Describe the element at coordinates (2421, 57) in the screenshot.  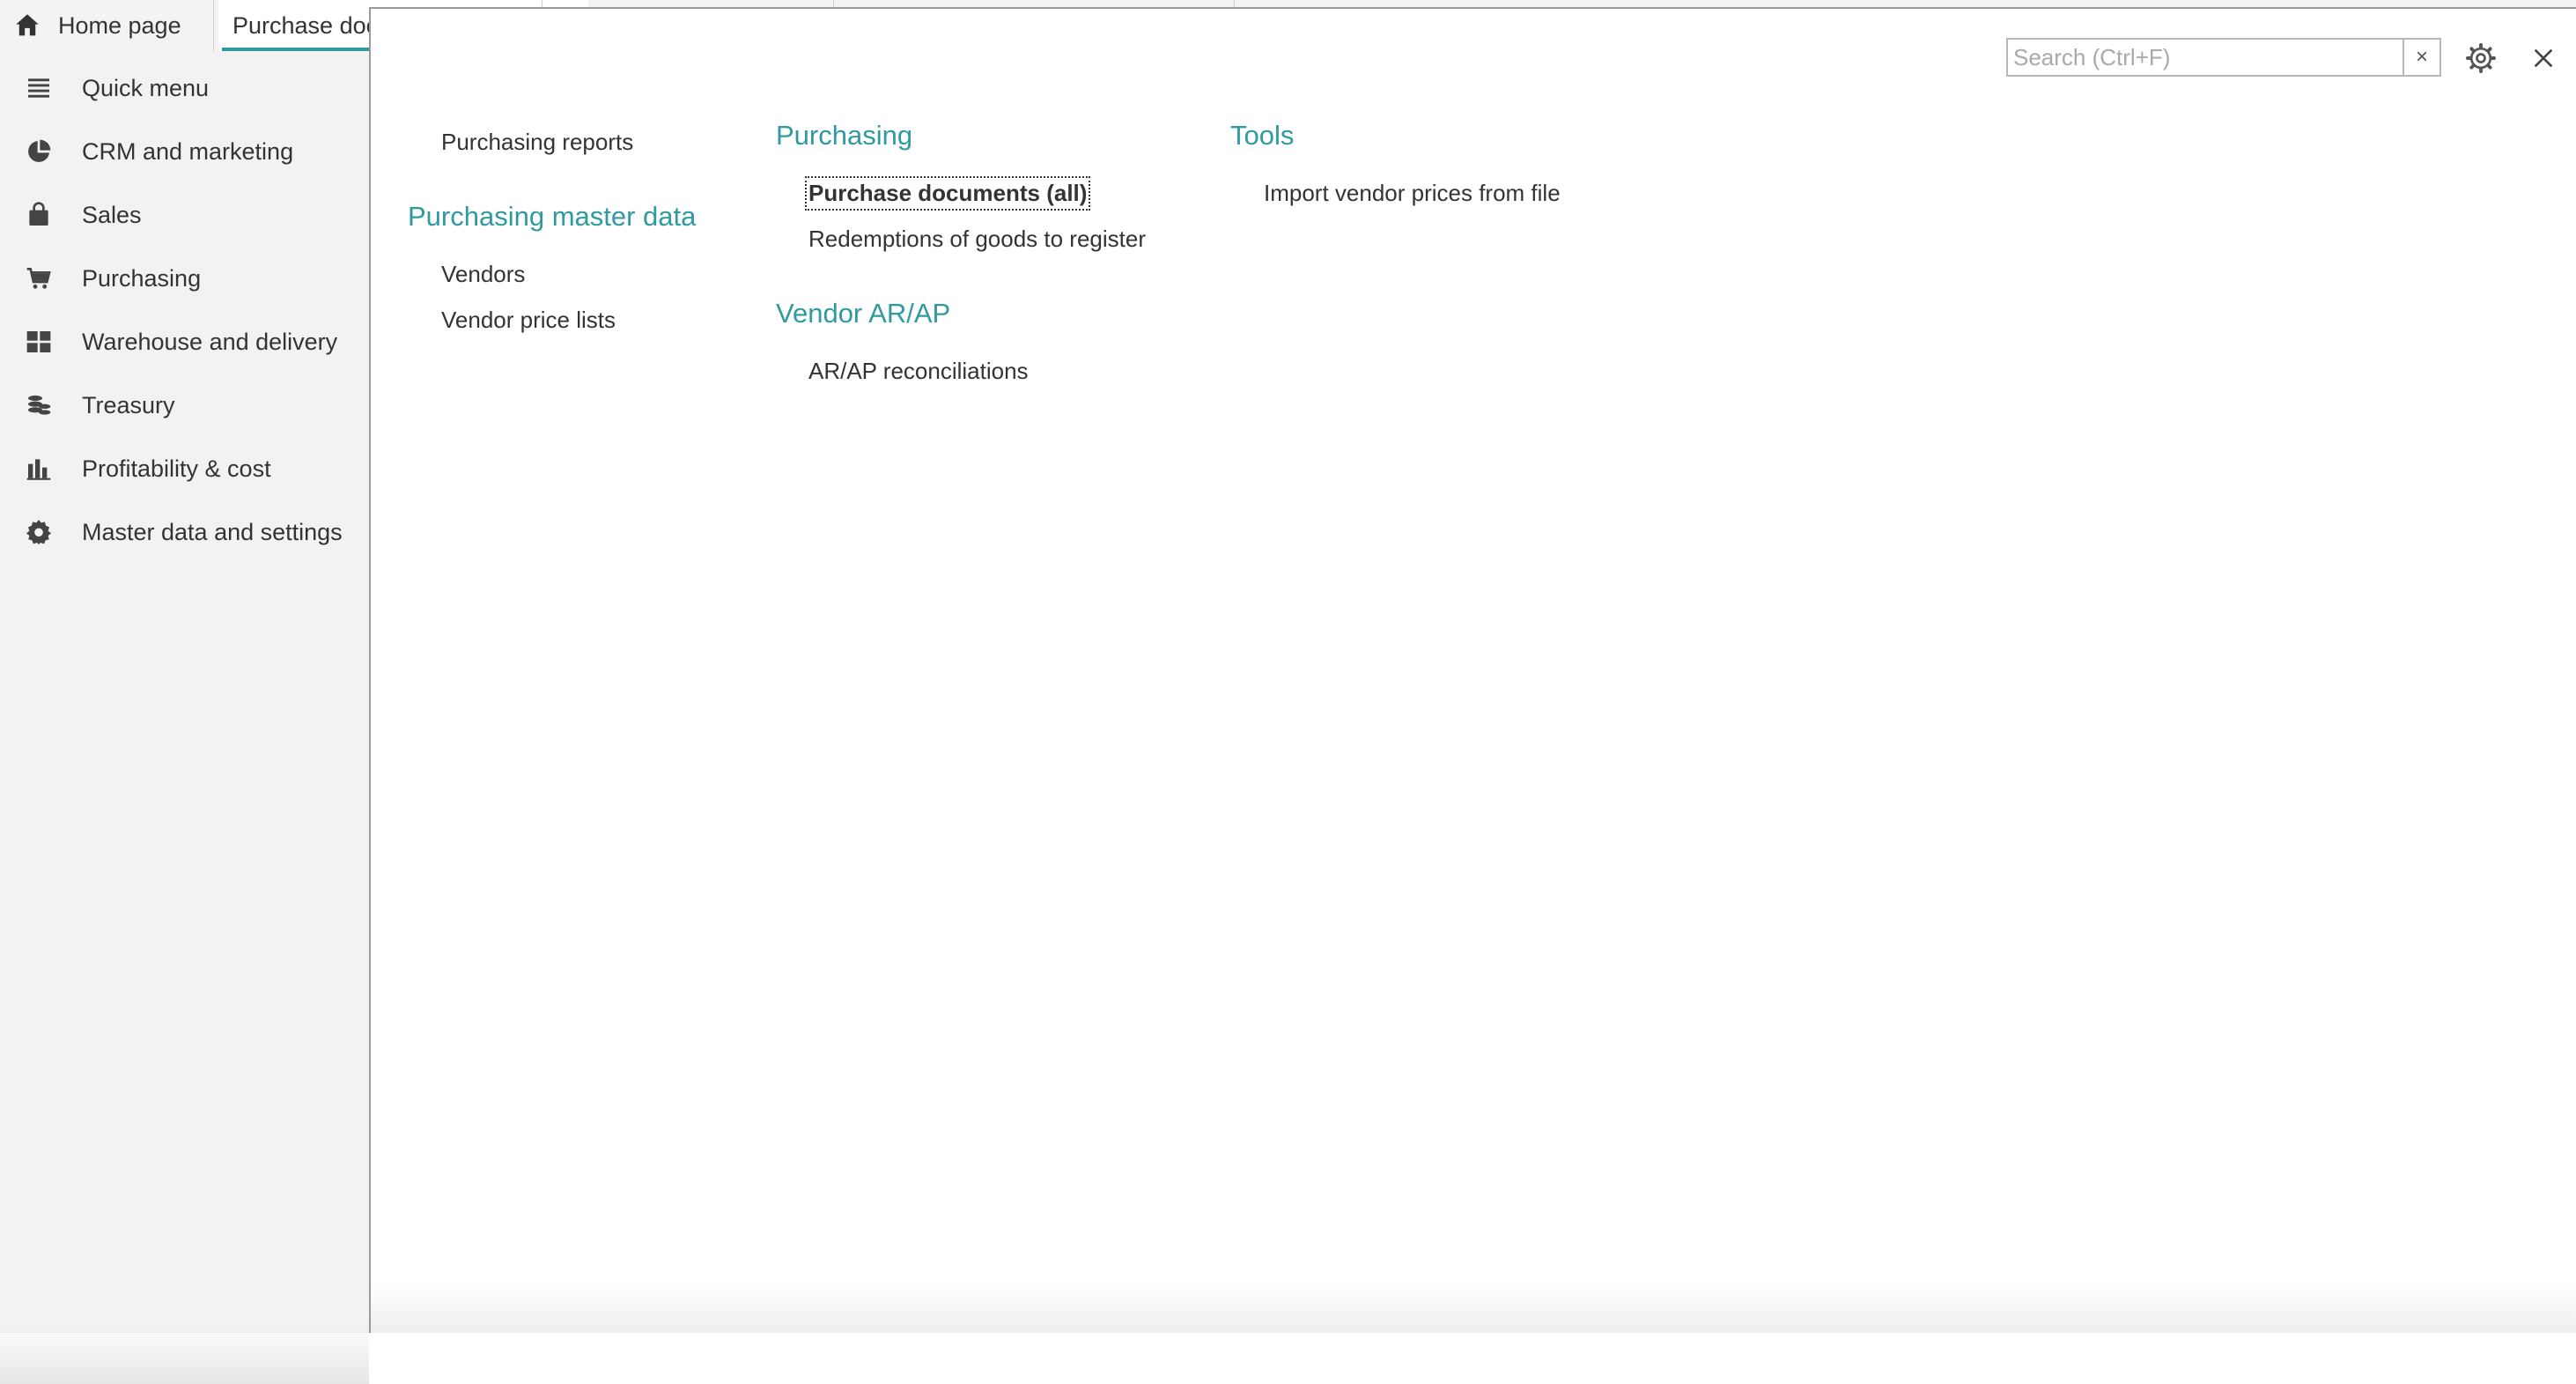
I see `clear-search-button: ×` at that location.